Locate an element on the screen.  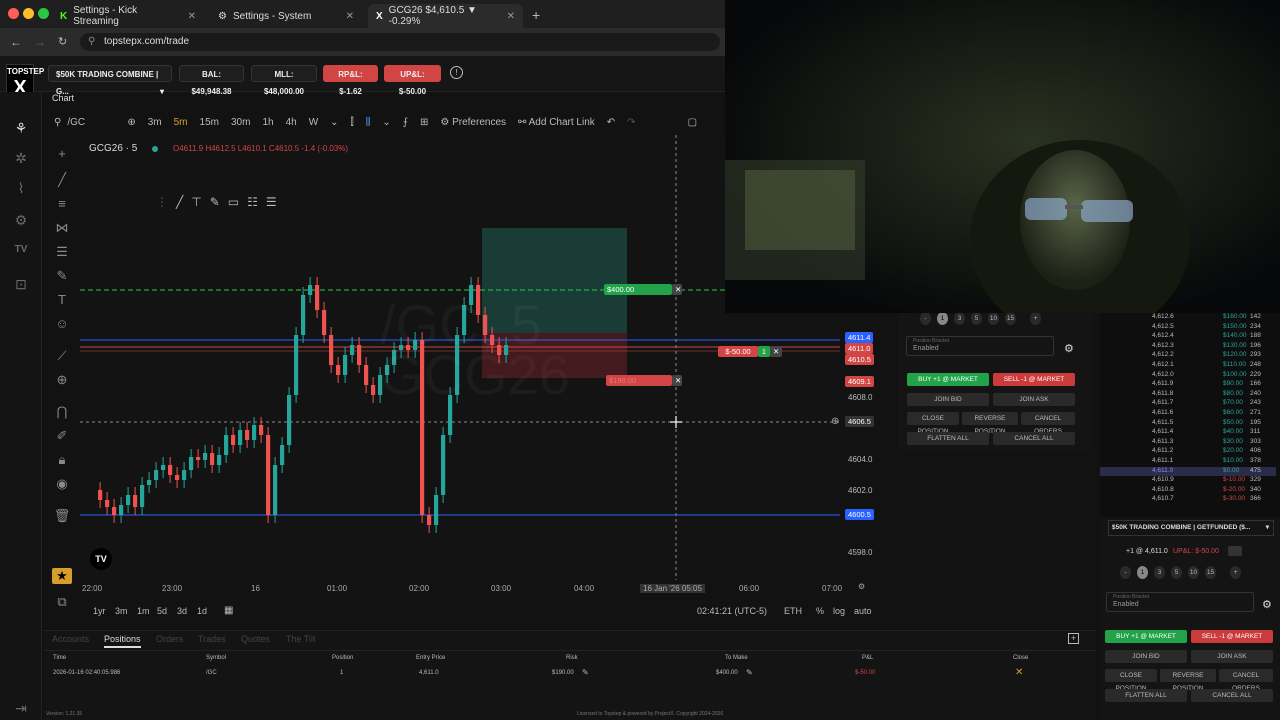
sell-market-button: SELL -1 @ MARKET is located at coordinates (1034, 379).